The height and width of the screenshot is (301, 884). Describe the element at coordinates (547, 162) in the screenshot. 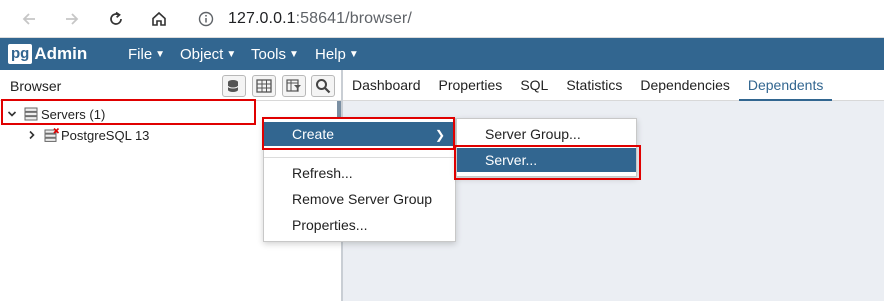

I see `annotation-box-server` at that location.